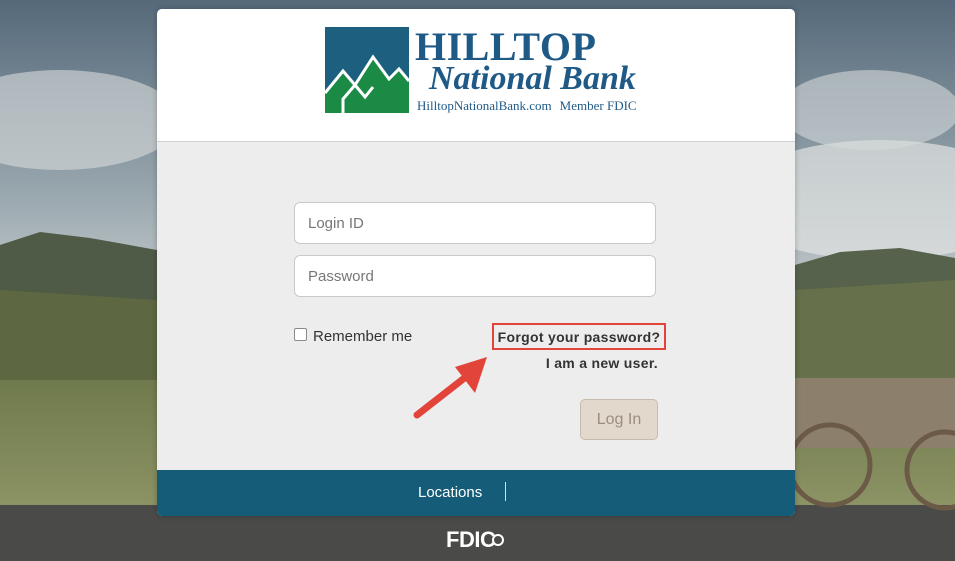  What do you see at coordinates (598, 105) in the screenshot?
I see `bank-member-fdic: Member FDIC` at bounding box center [598, 105].